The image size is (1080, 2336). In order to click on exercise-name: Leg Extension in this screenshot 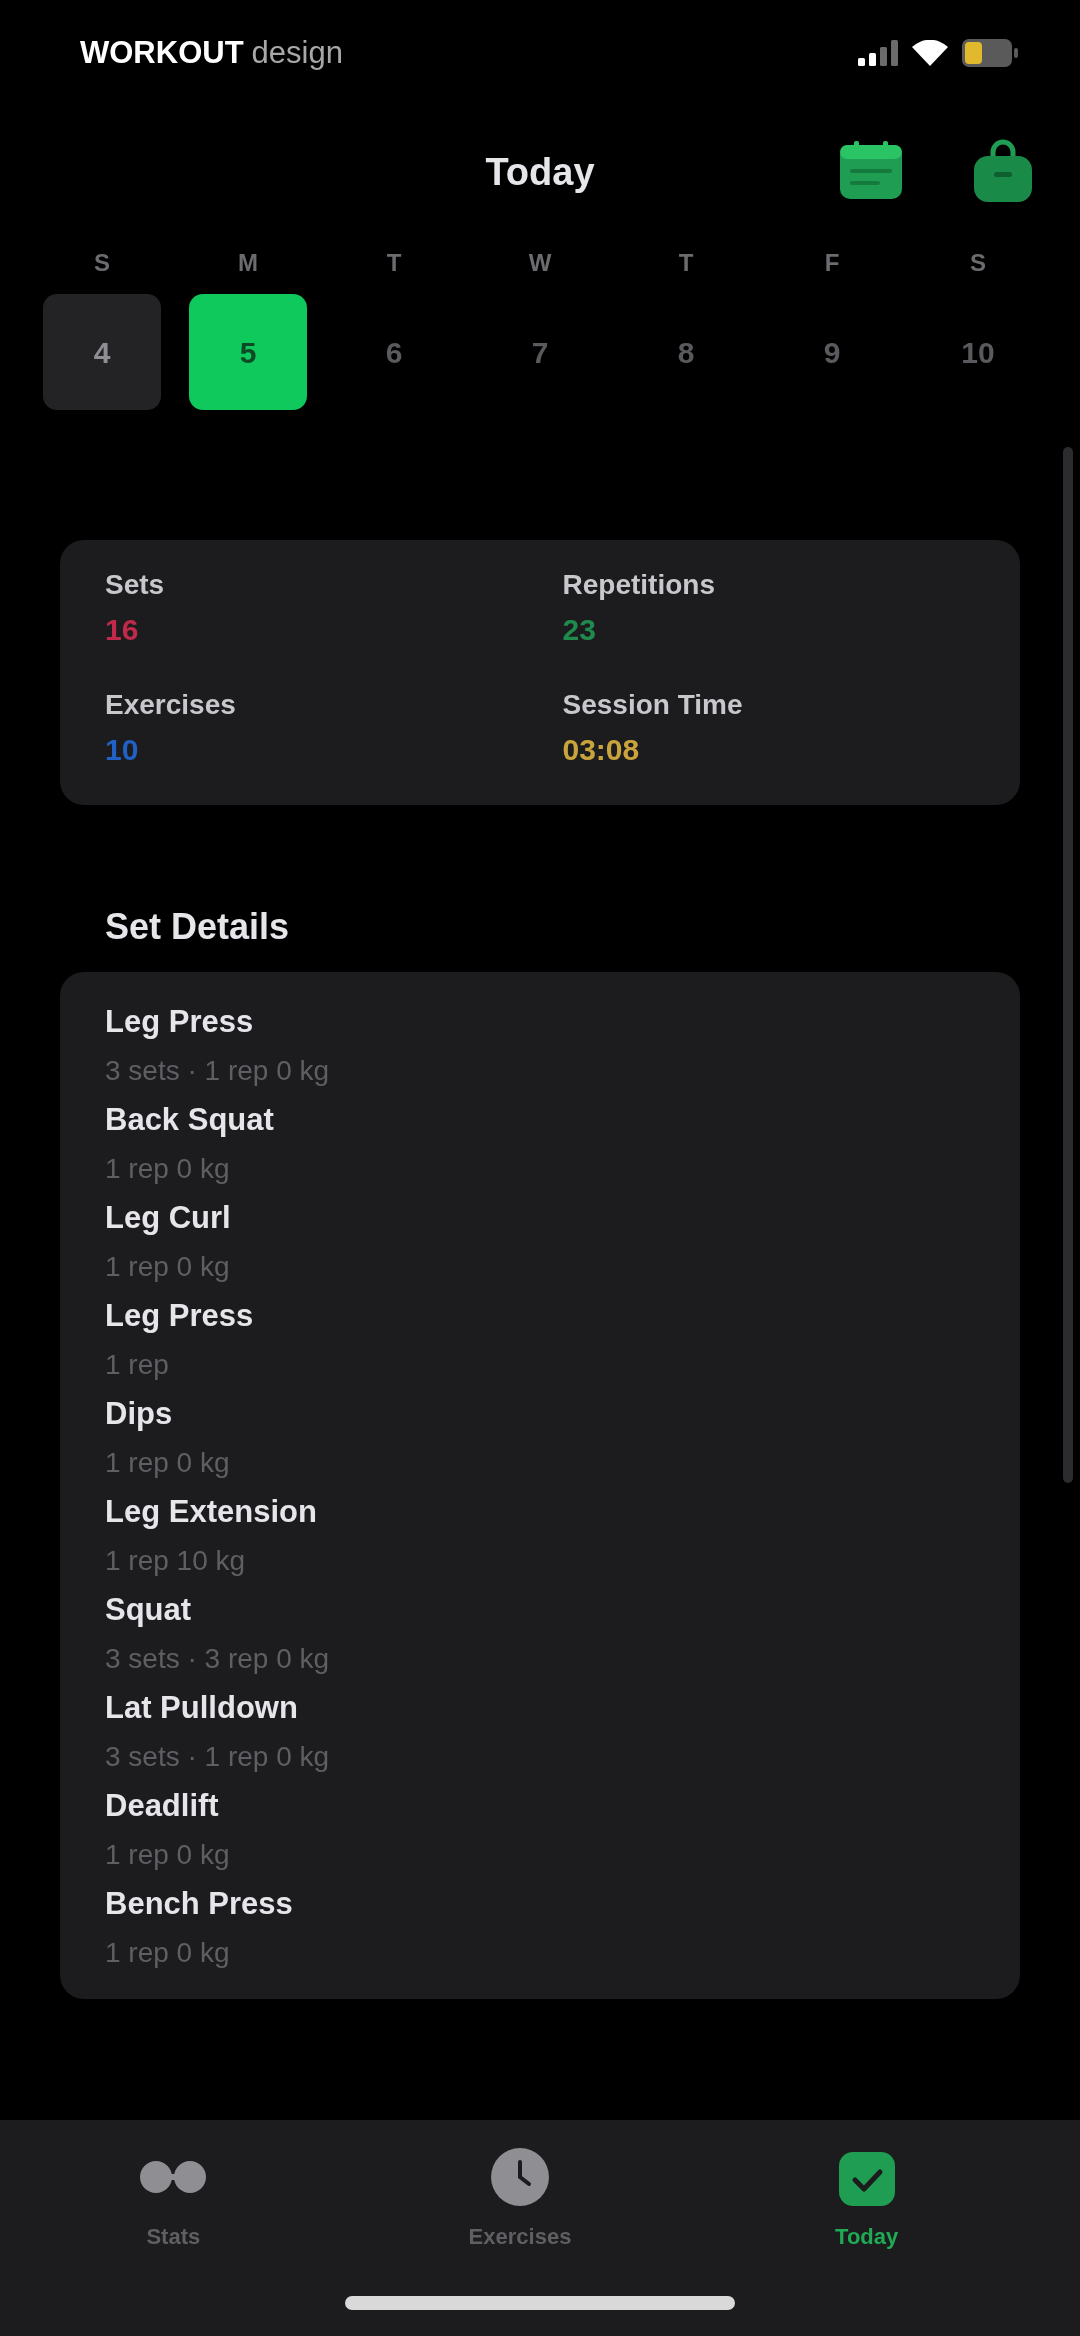, I will do `click(211, 1512)`.